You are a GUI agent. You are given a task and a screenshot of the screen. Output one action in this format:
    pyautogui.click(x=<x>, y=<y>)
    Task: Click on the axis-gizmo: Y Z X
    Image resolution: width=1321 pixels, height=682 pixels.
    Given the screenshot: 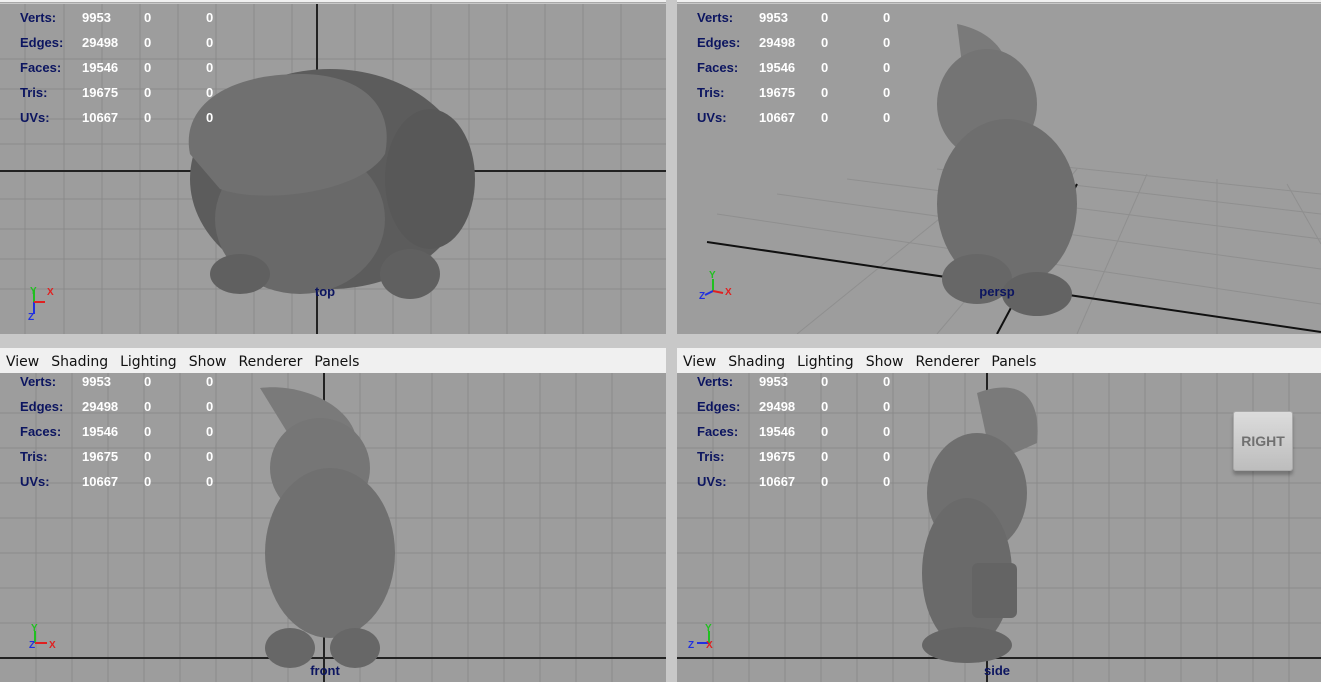 What is the action you would take?
    pyautogui.click(x=700, y=637)
    